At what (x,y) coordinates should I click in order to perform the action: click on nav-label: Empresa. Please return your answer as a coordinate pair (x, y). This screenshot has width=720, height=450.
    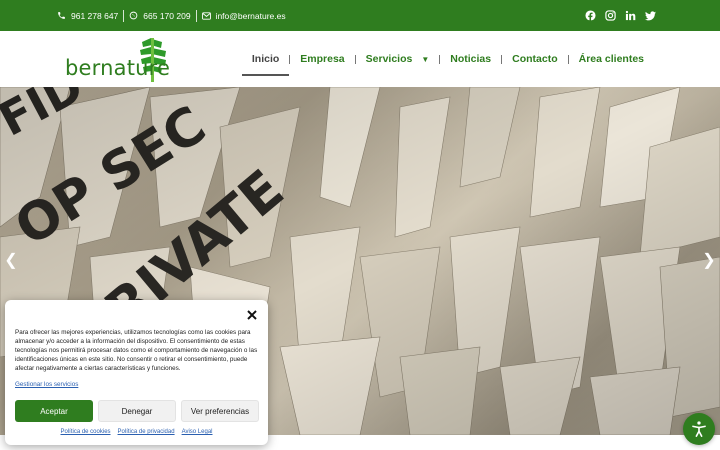
    Looking at the image, I should click on (322, 59).